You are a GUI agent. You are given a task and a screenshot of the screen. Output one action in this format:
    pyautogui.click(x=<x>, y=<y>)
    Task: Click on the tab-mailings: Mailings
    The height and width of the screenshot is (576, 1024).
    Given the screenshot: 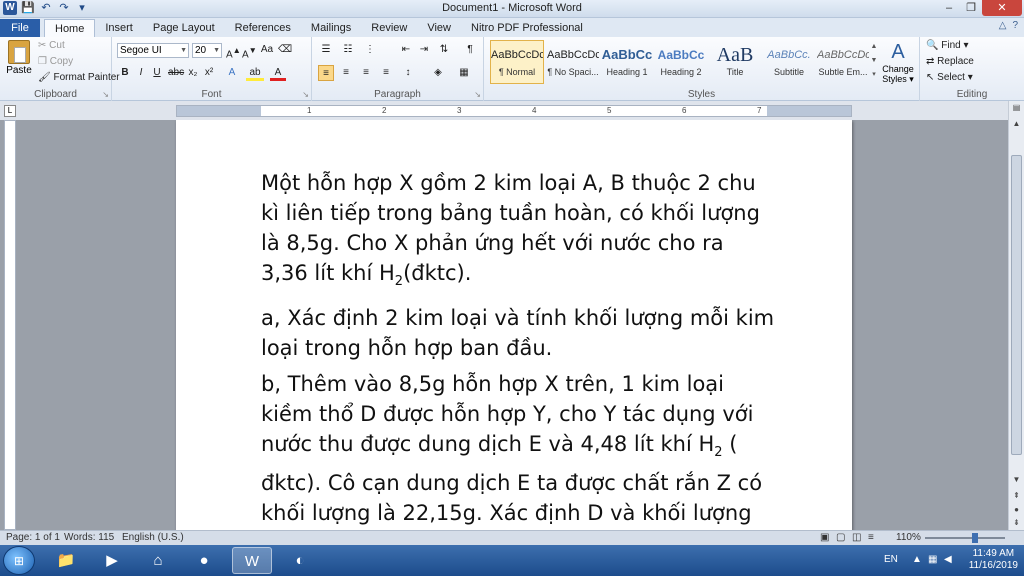 What is the action you would take?
    pyautogui.click(x=331, y=28)
    